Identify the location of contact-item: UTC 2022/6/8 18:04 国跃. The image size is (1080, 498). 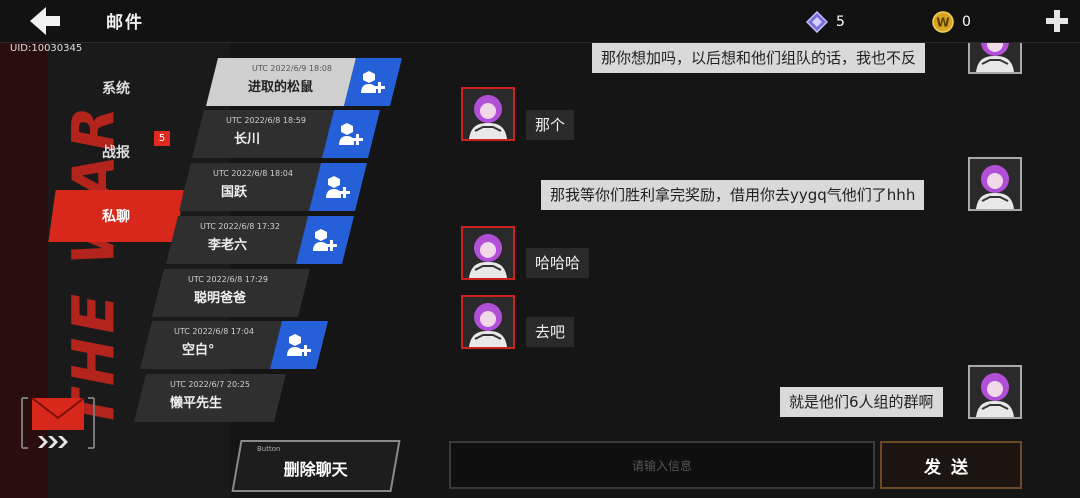
(273, 187).